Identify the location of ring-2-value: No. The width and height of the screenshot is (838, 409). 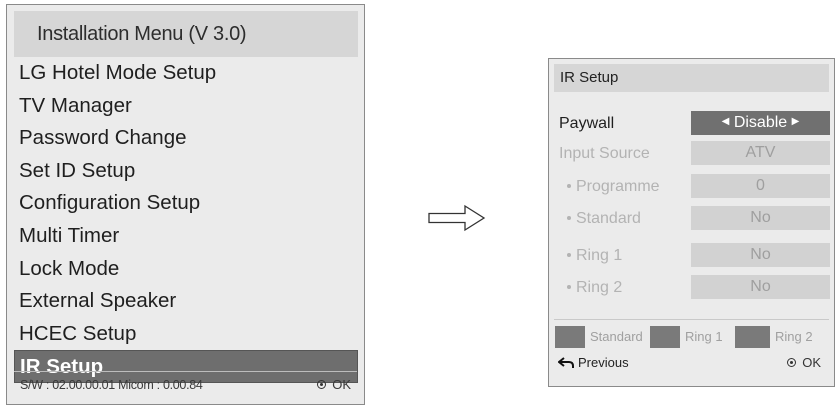
(760, 287).